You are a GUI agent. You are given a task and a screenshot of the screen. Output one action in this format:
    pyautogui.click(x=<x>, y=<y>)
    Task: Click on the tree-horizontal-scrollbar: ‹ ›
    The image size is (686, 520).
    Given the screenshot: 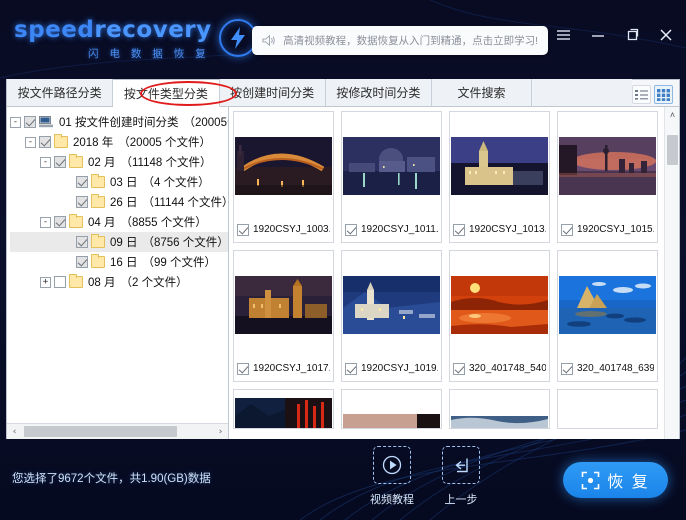 What is the action you would take?
    pyautogui.click(x=117, y=431)
    